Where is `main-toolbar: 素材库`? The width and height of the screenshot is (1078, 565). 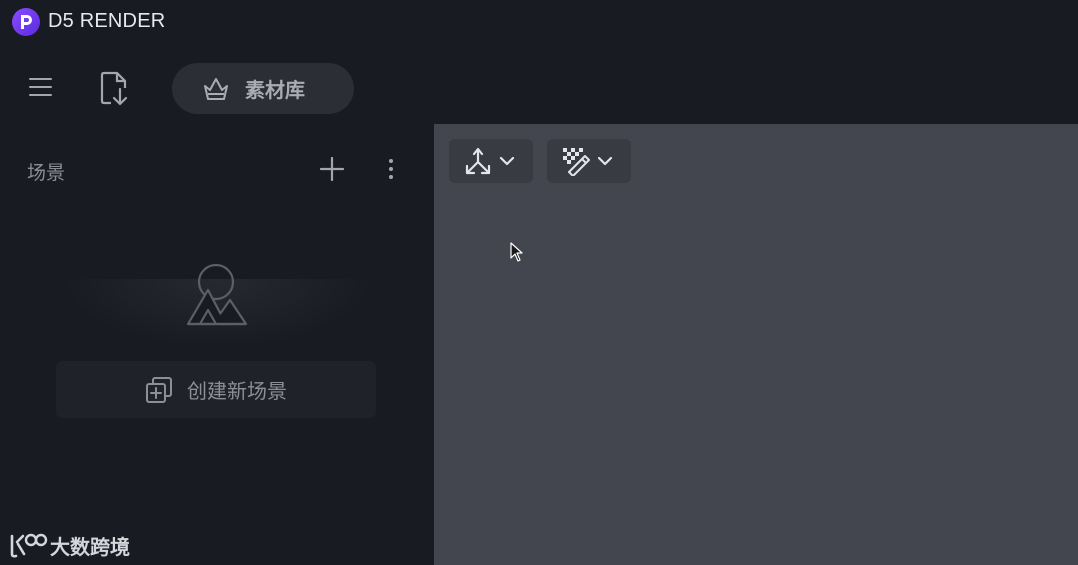
main-toolbar: 素材库 is located at coordinates (539, 87).